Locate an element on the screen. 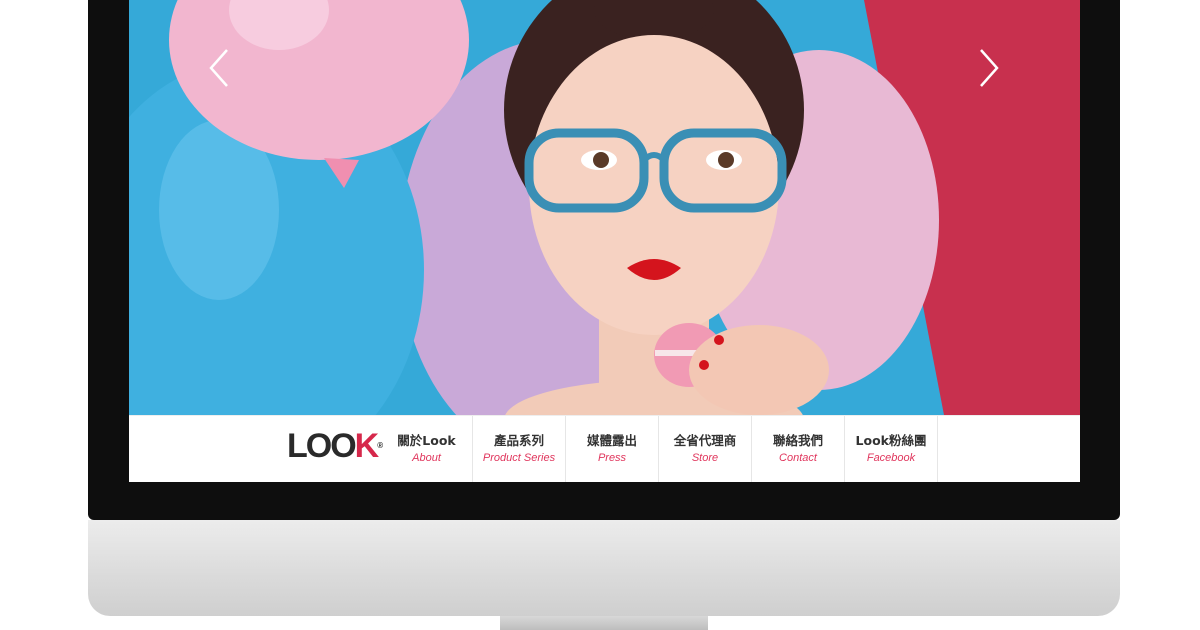  monitor-stand is located at coordinates (604, 623).